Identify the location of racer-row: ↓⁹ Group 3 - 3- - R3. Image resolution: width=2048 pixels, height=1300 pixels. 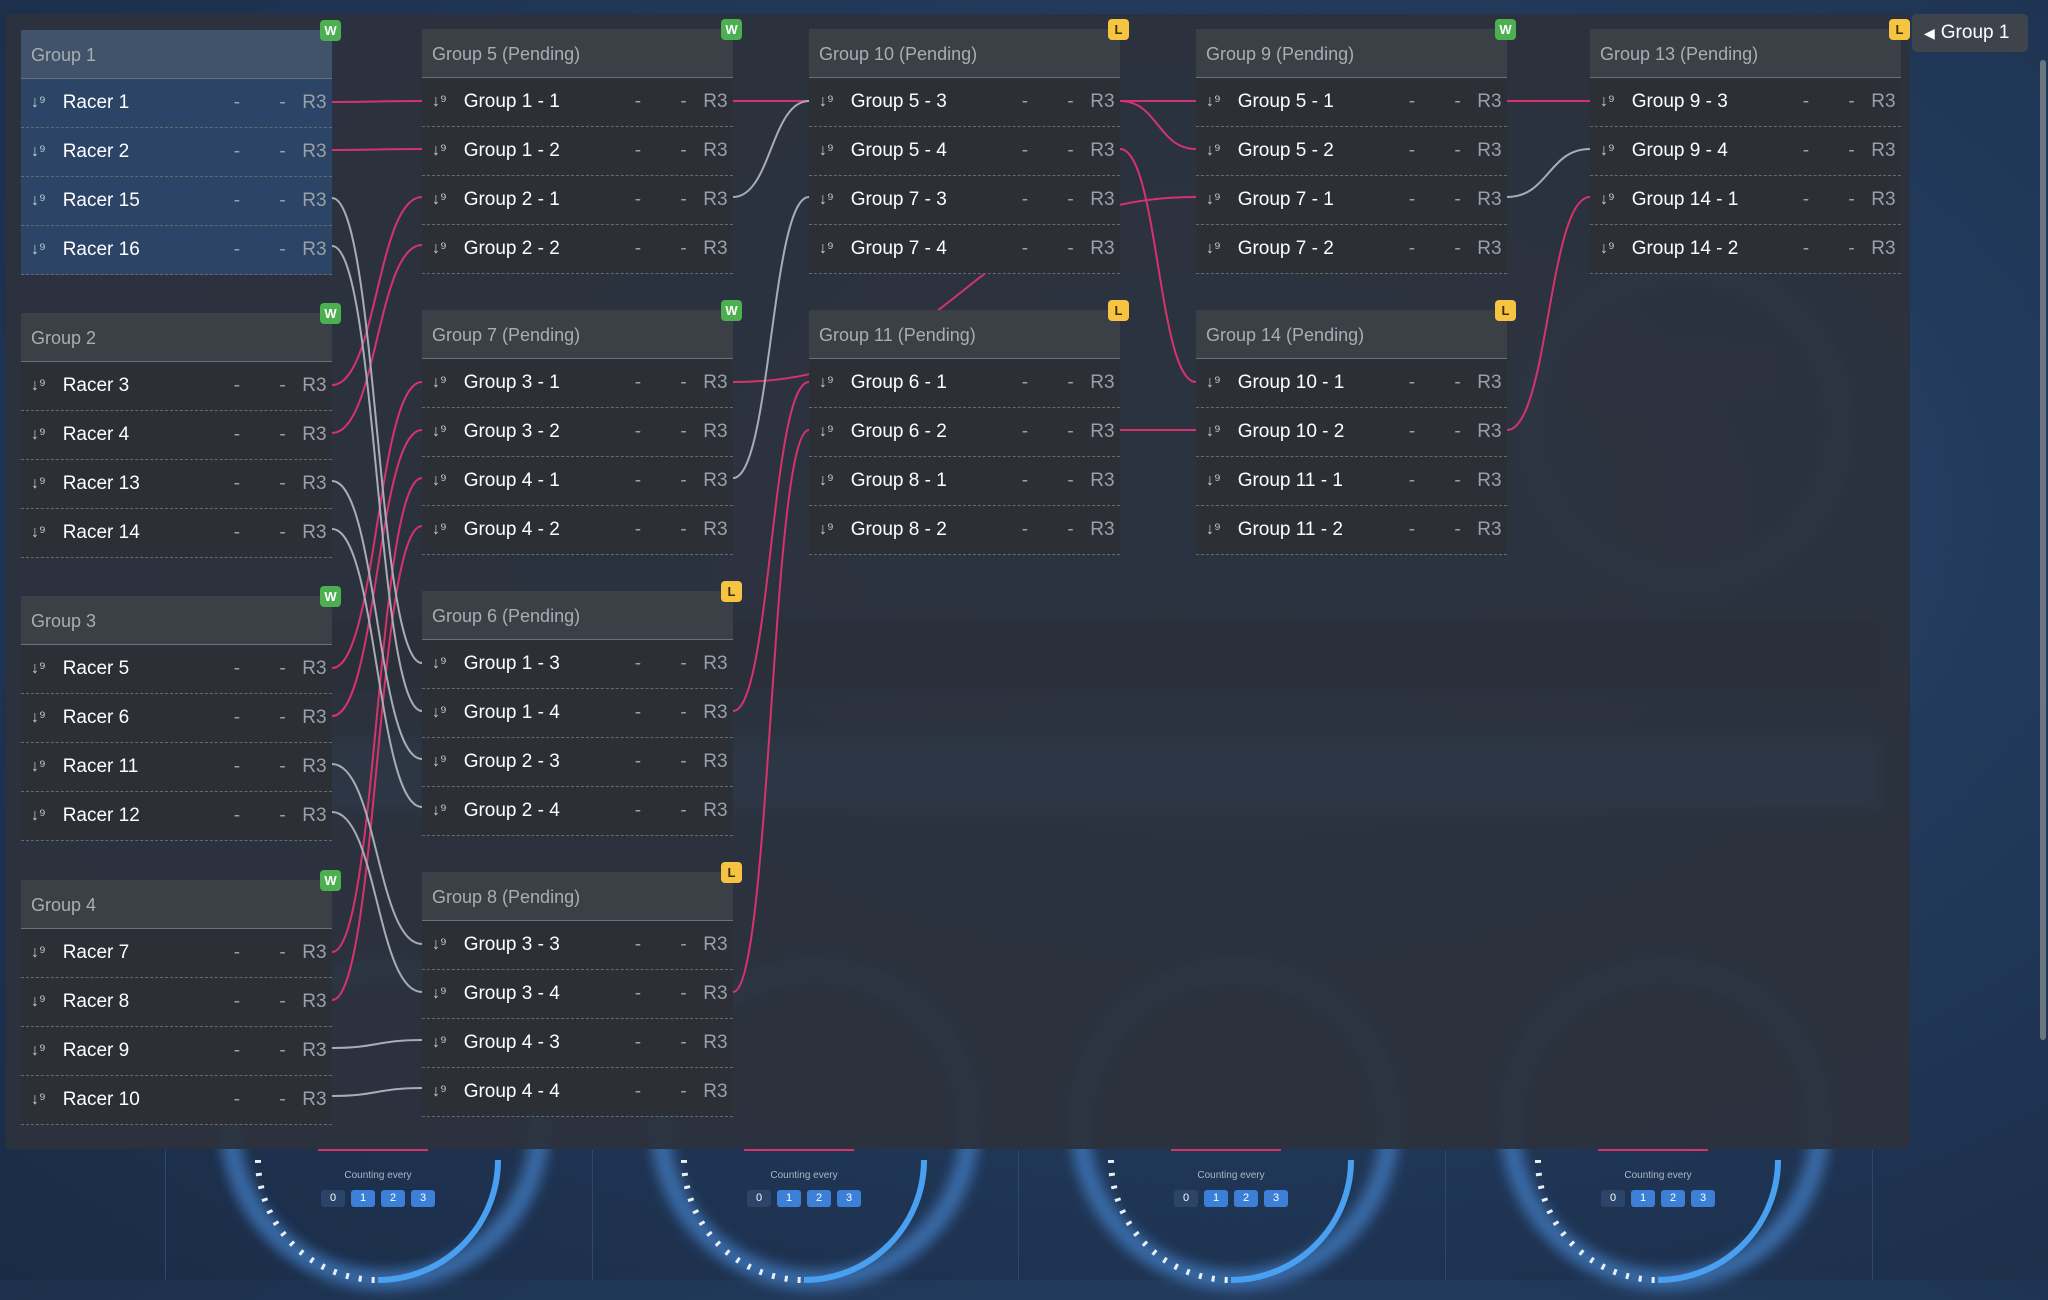
(577, 945).